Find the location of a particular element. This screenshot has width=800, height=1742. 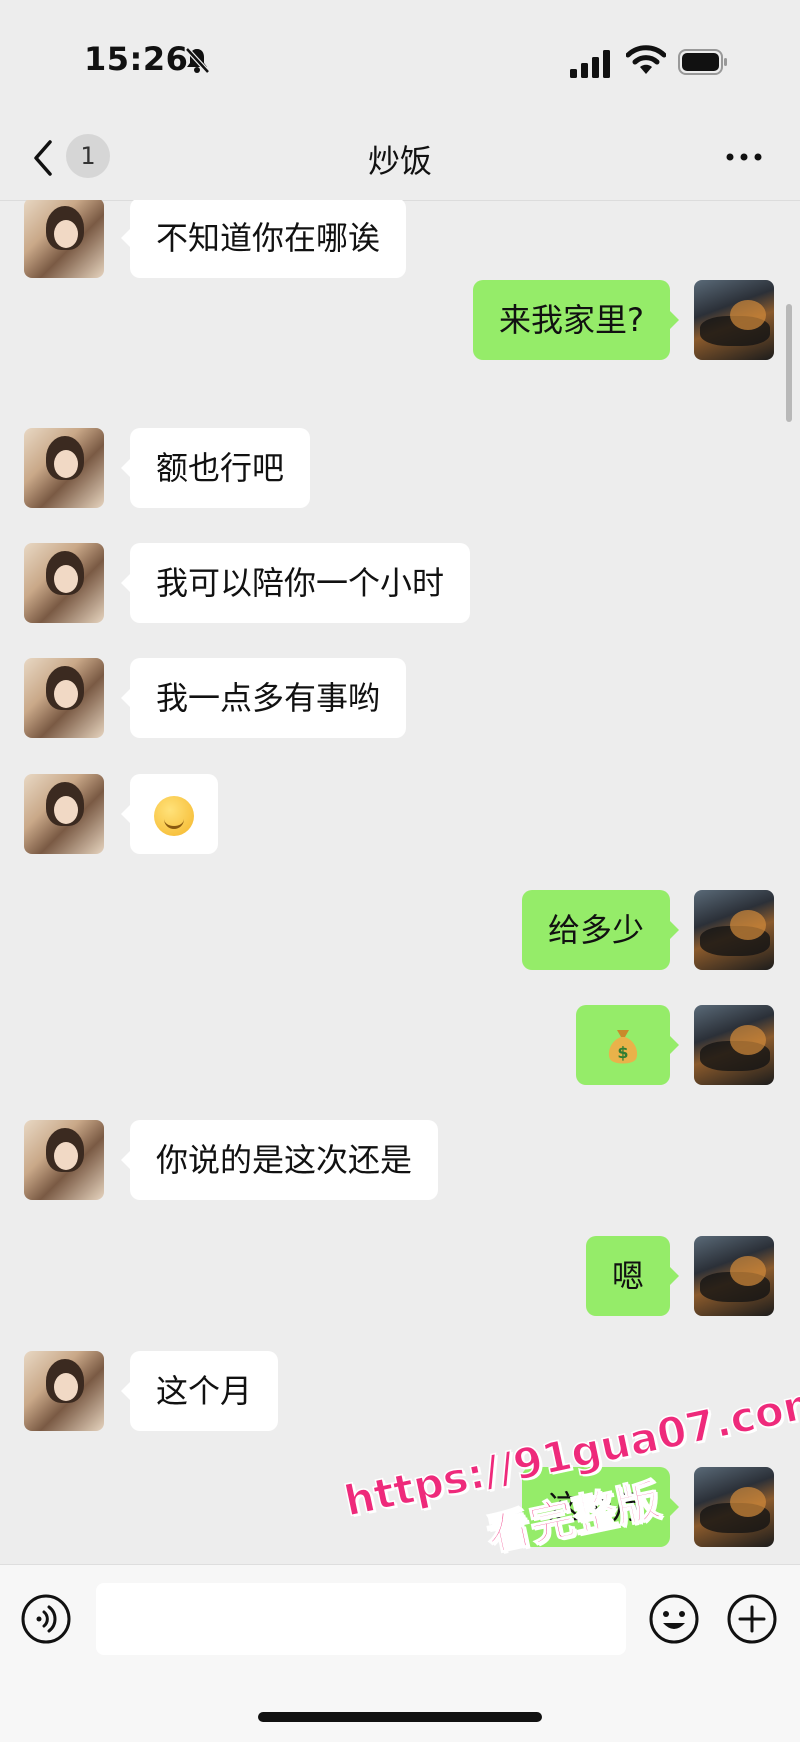

message-bubble: 你说的是这次还是 is located at coordinates (279, 1160).